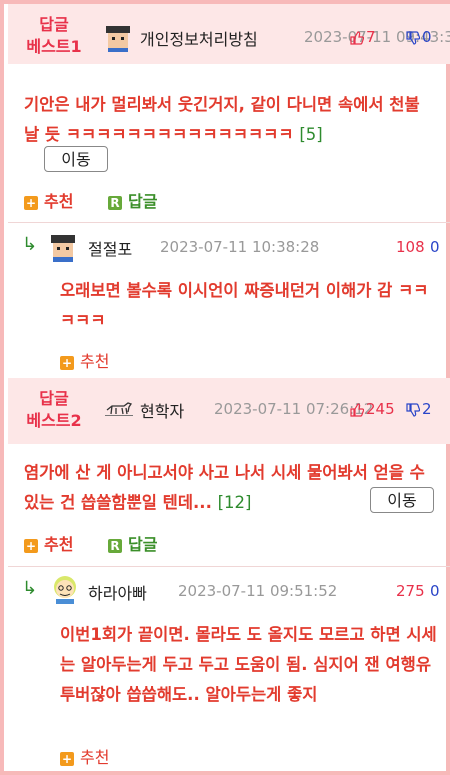 The image size is (450, 775). I want to click on best1-recommend-button: + 추천, so click(48, 200).